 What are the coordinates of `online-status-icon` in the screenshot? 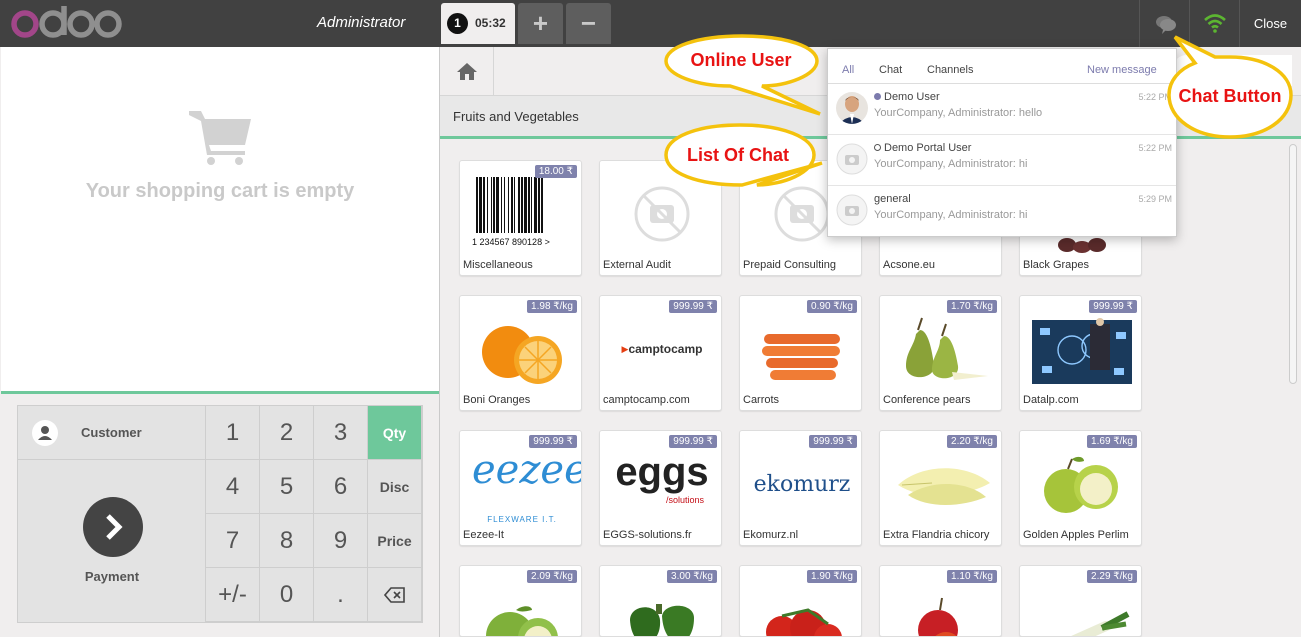 It's located at (877, 96).